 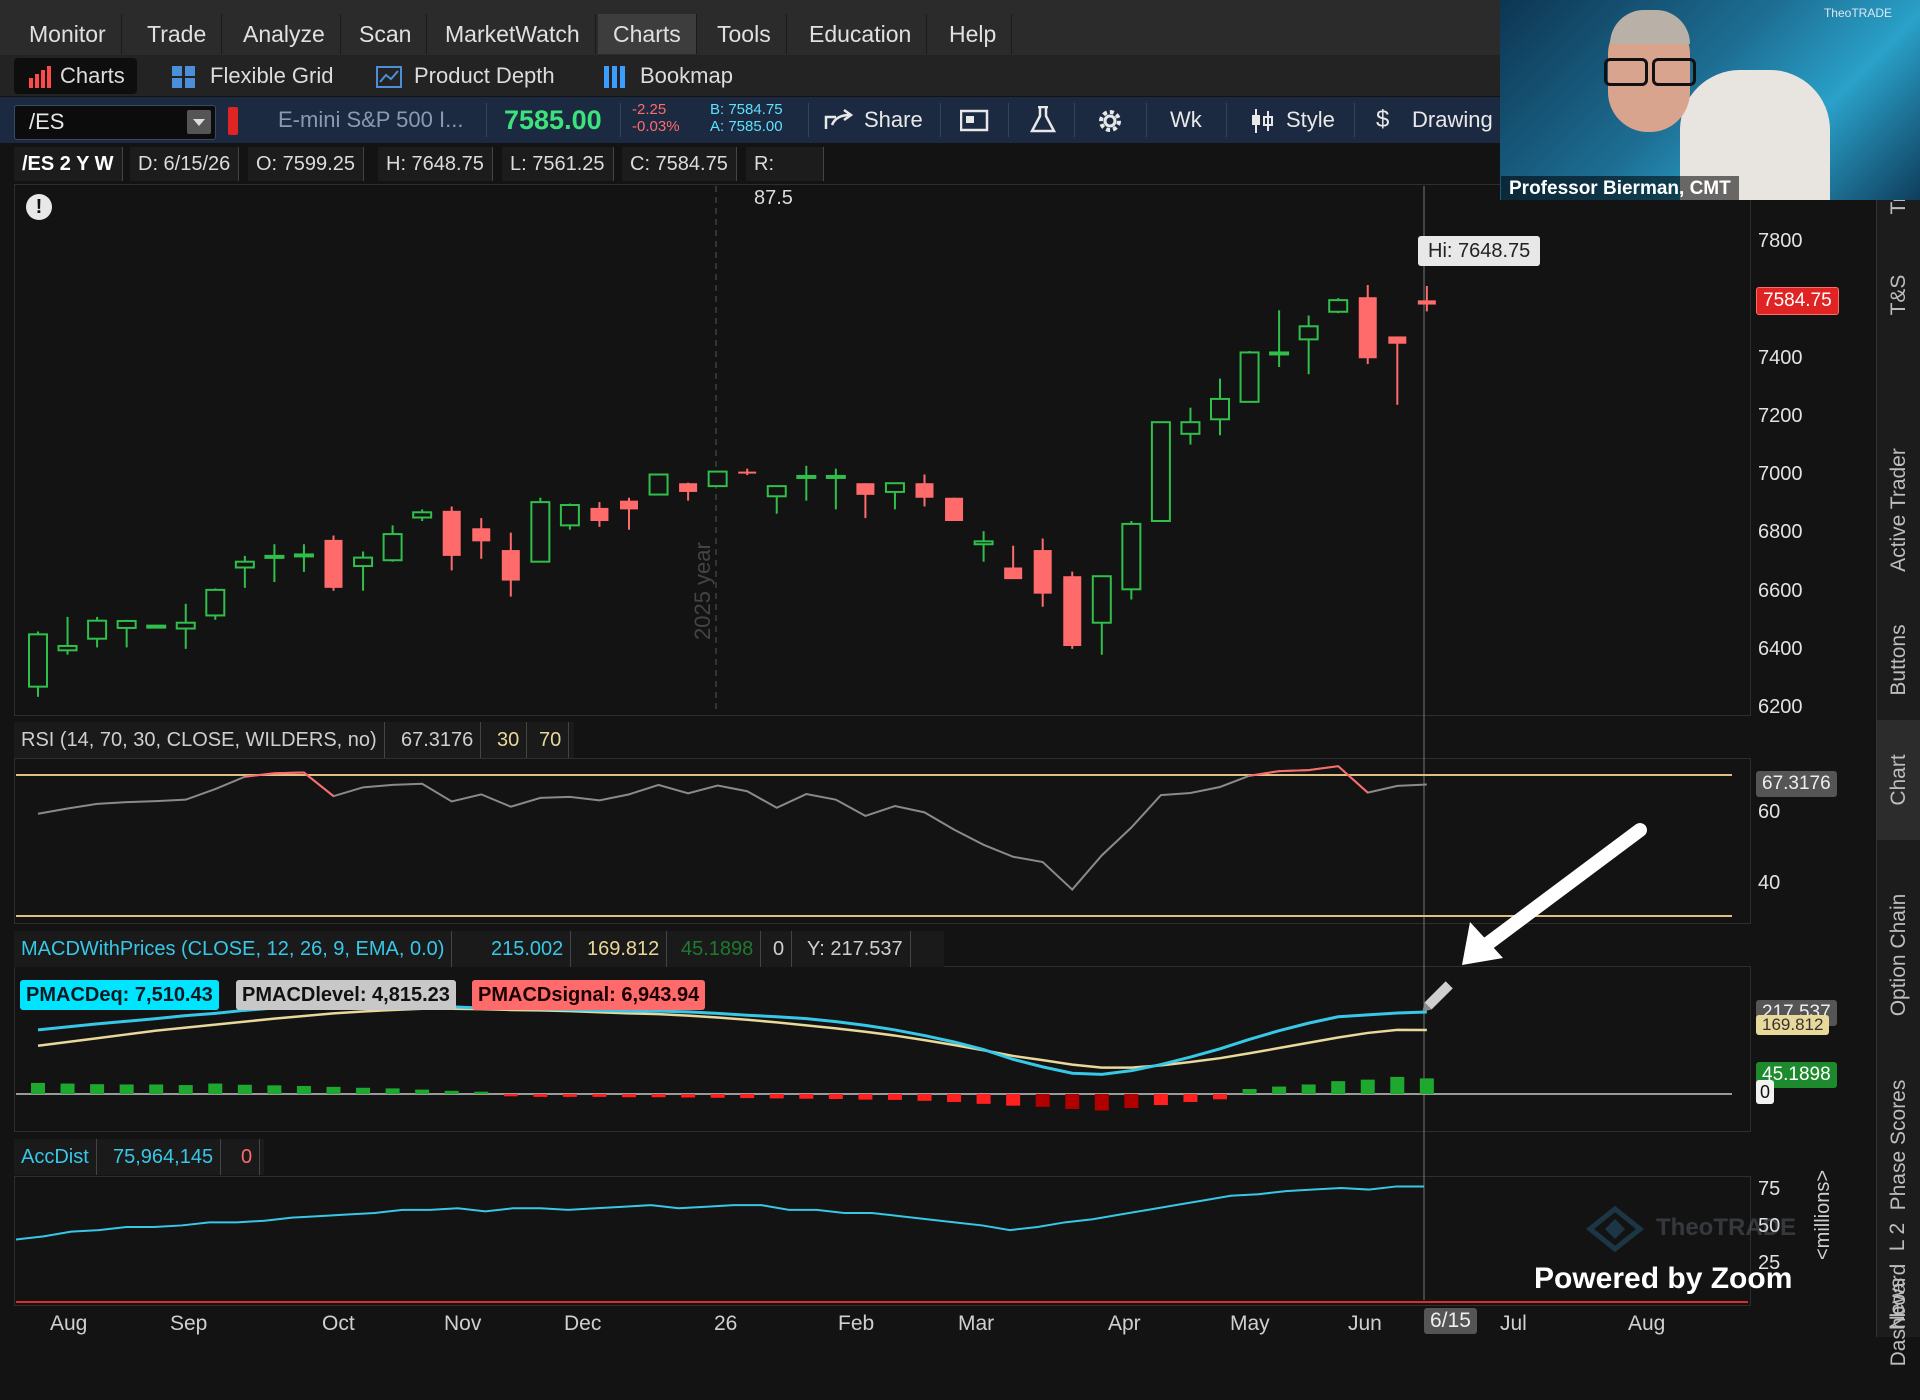 I want to click on price-tick: 7400, so click(x=1780, y=358).